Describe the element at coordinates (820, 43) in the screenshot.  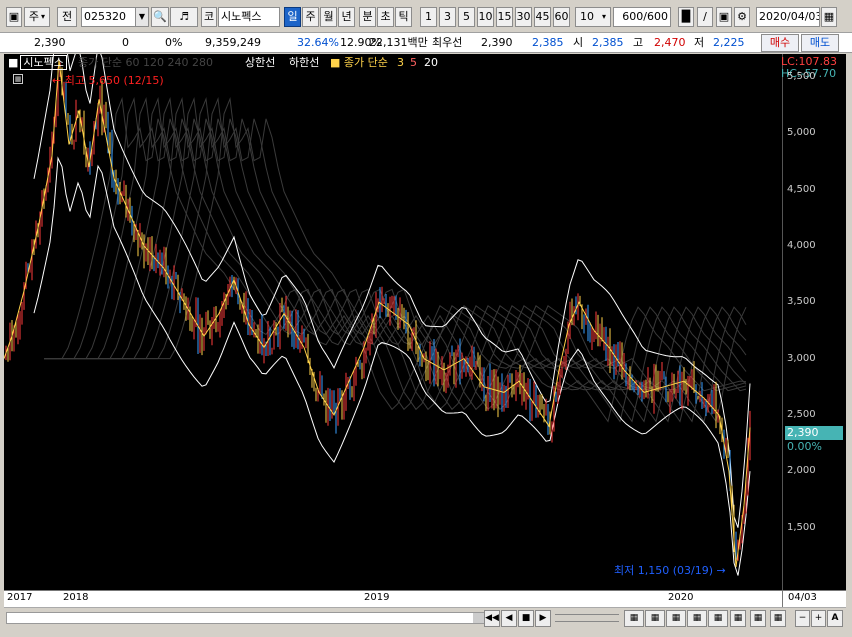
I see `sell-button: 매도` at that location.